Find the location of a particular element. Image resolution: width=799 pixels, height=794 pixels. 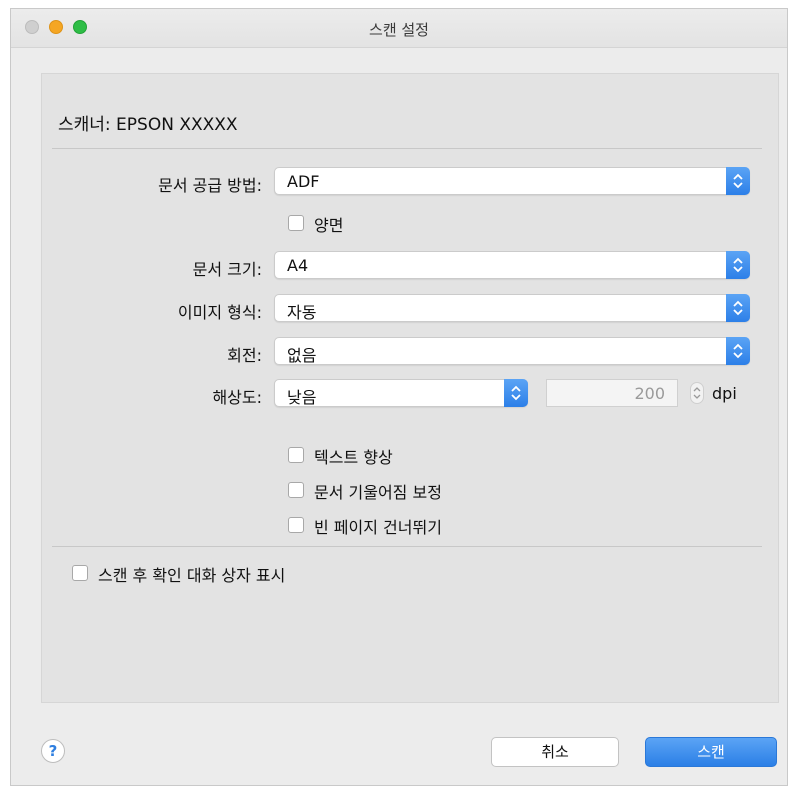

deskew-label: 문서 기울어짐 보정 is located at coordinates (378, 492).